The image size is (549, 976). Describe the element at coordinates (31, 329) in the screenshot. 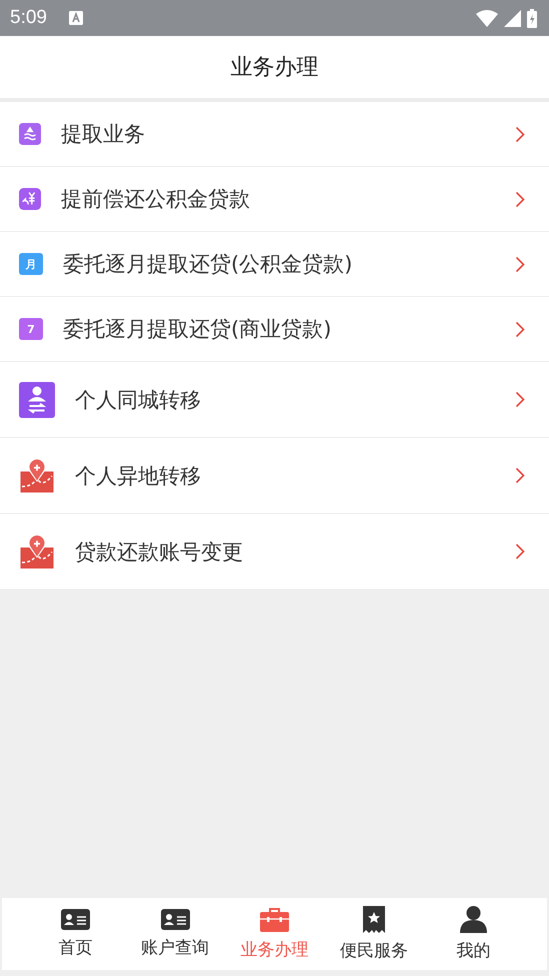

I see `calendar-icon: 7` at that location.